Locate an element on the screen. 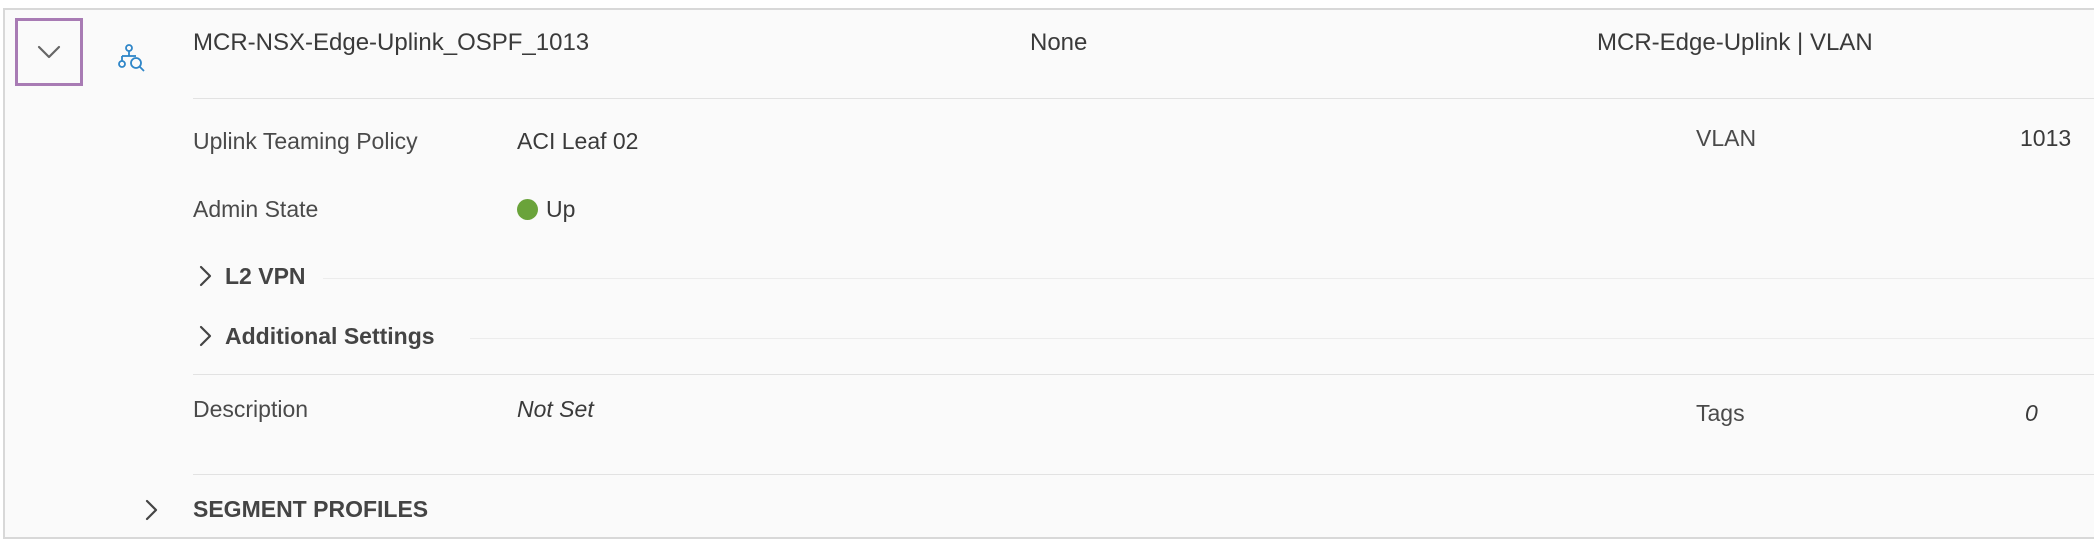 This screenshot has width=2094, height=546. uplink-teaming-policy-value: ACI Leaf 02 is located at coordinates (578, 141).